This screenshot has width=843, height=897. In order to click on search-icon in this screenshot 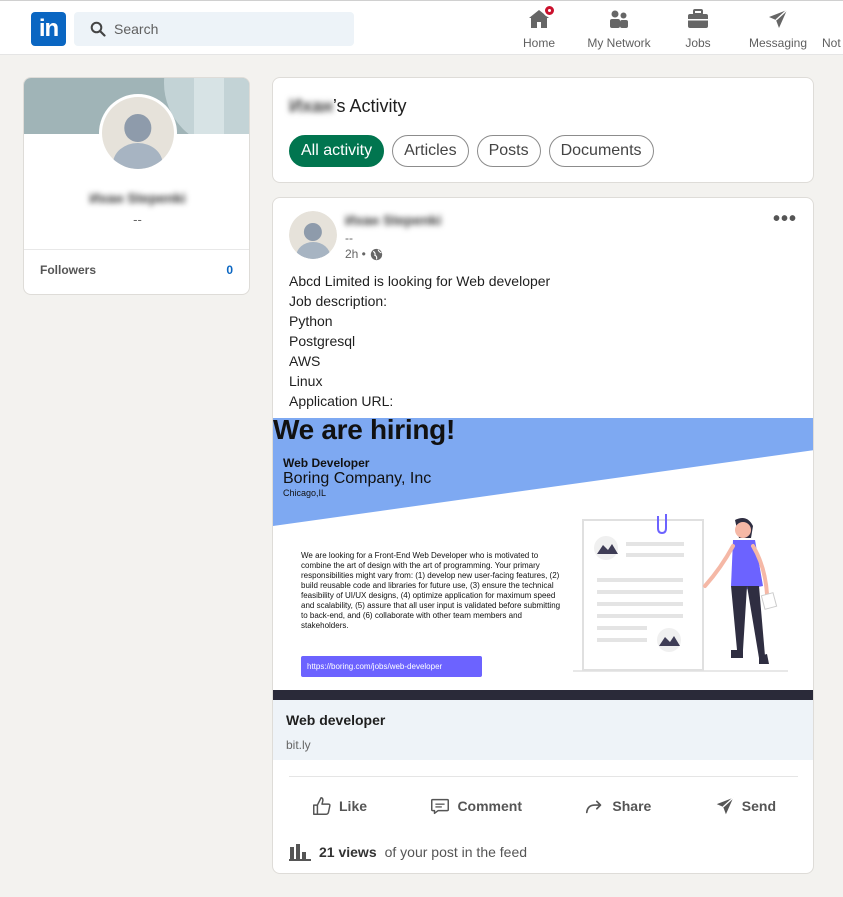, I will do `click(98, 29)`.